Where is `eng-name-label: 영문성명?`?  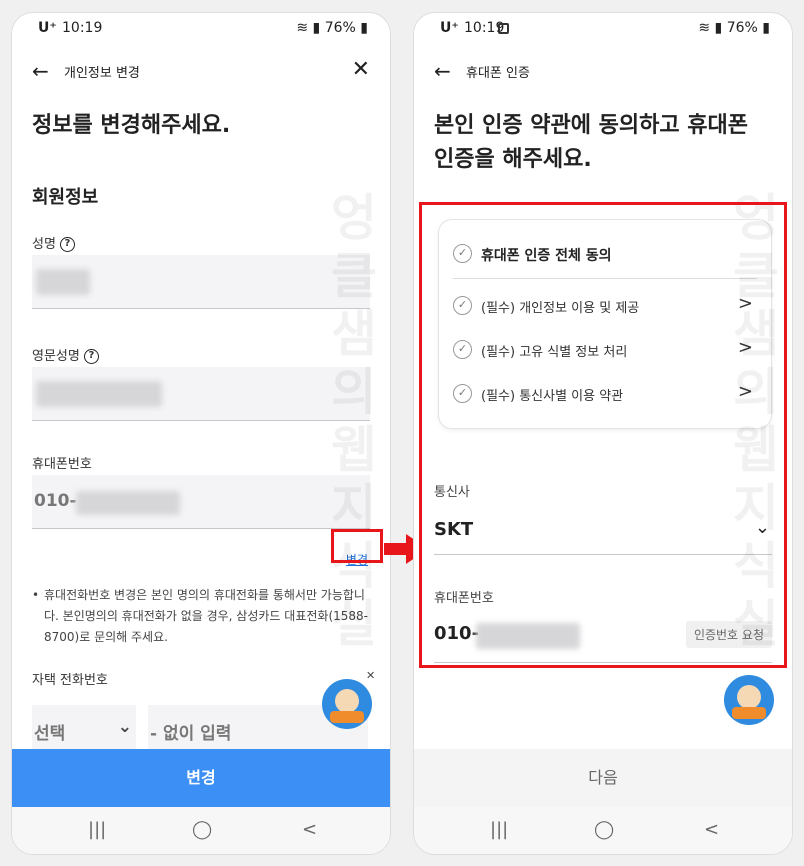 eng-name-label: 영문성명? is located at coordinates (65, 354).